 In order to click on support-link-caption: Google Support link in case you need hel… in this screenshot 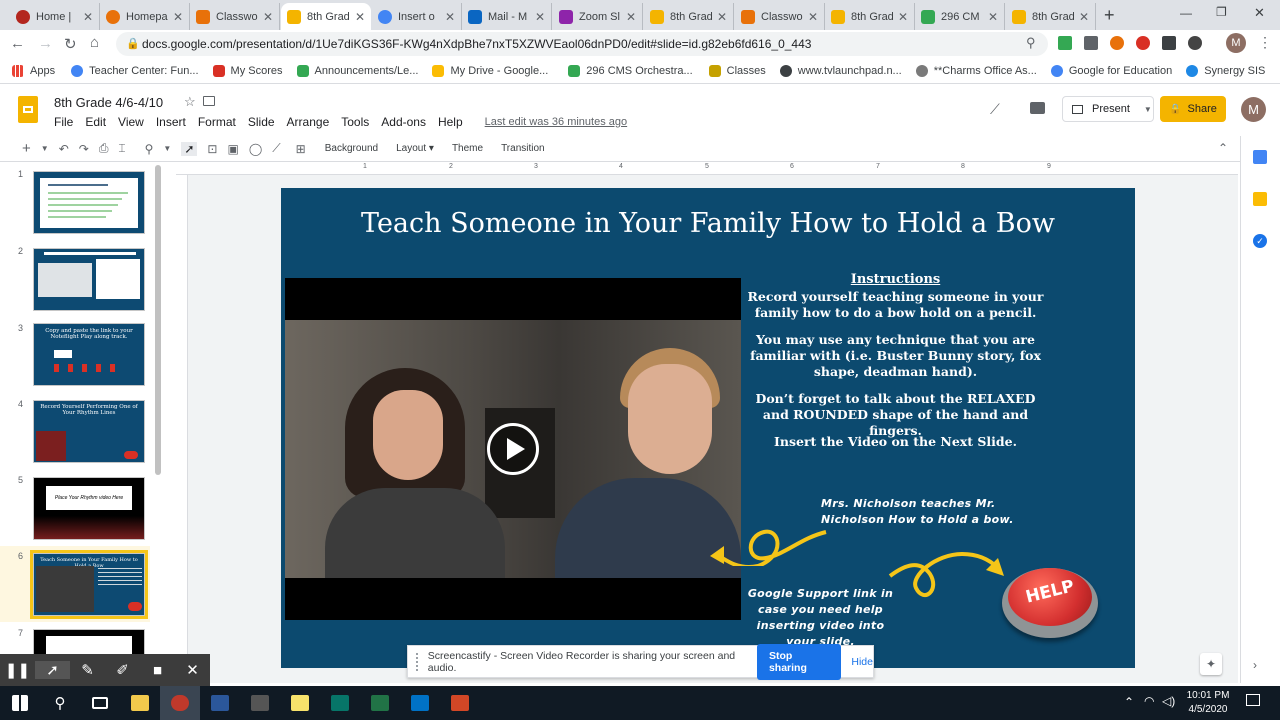, I will do `click(820, 618)`.